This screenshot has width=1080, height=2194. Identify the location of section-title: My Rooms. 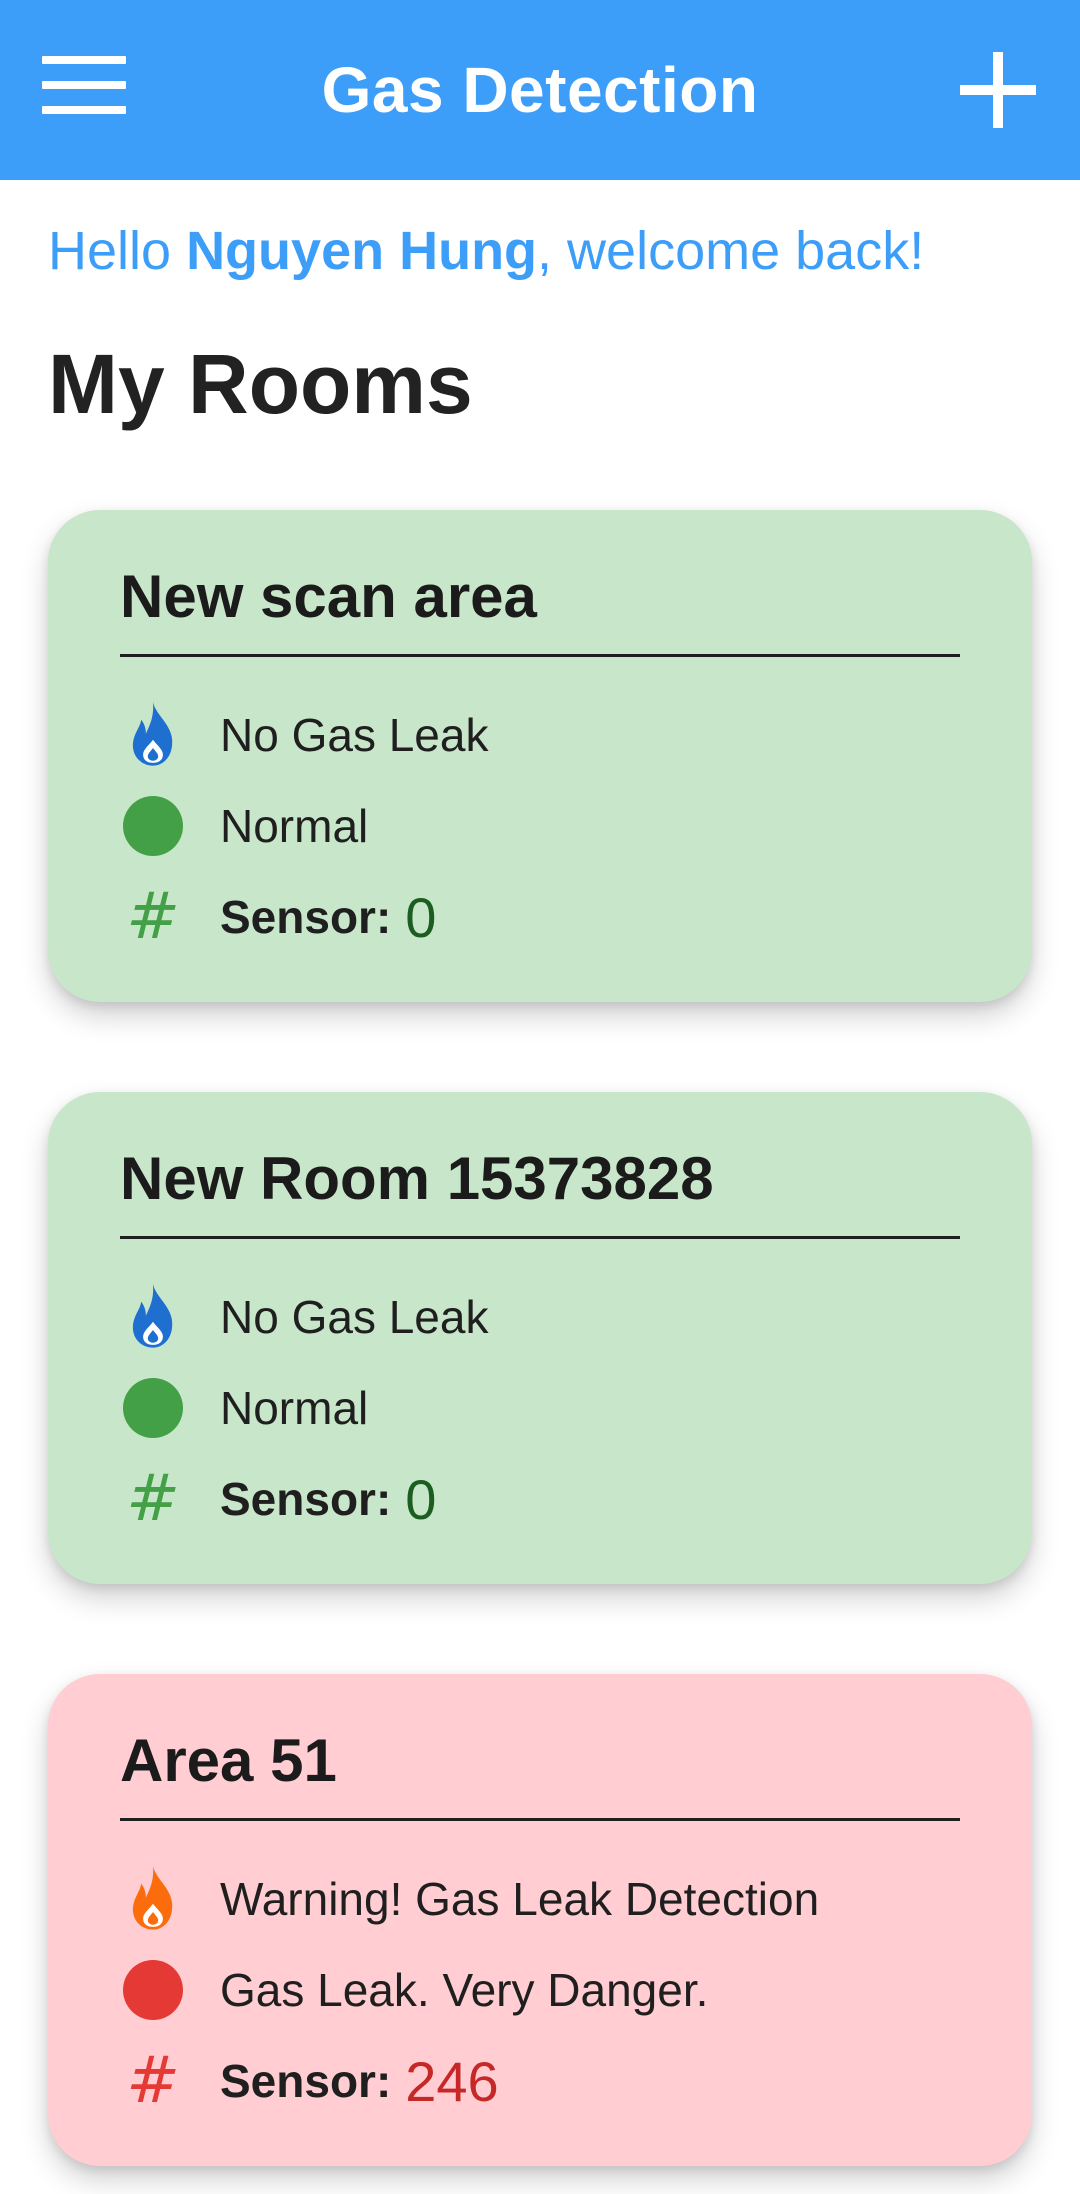
(260, 384).